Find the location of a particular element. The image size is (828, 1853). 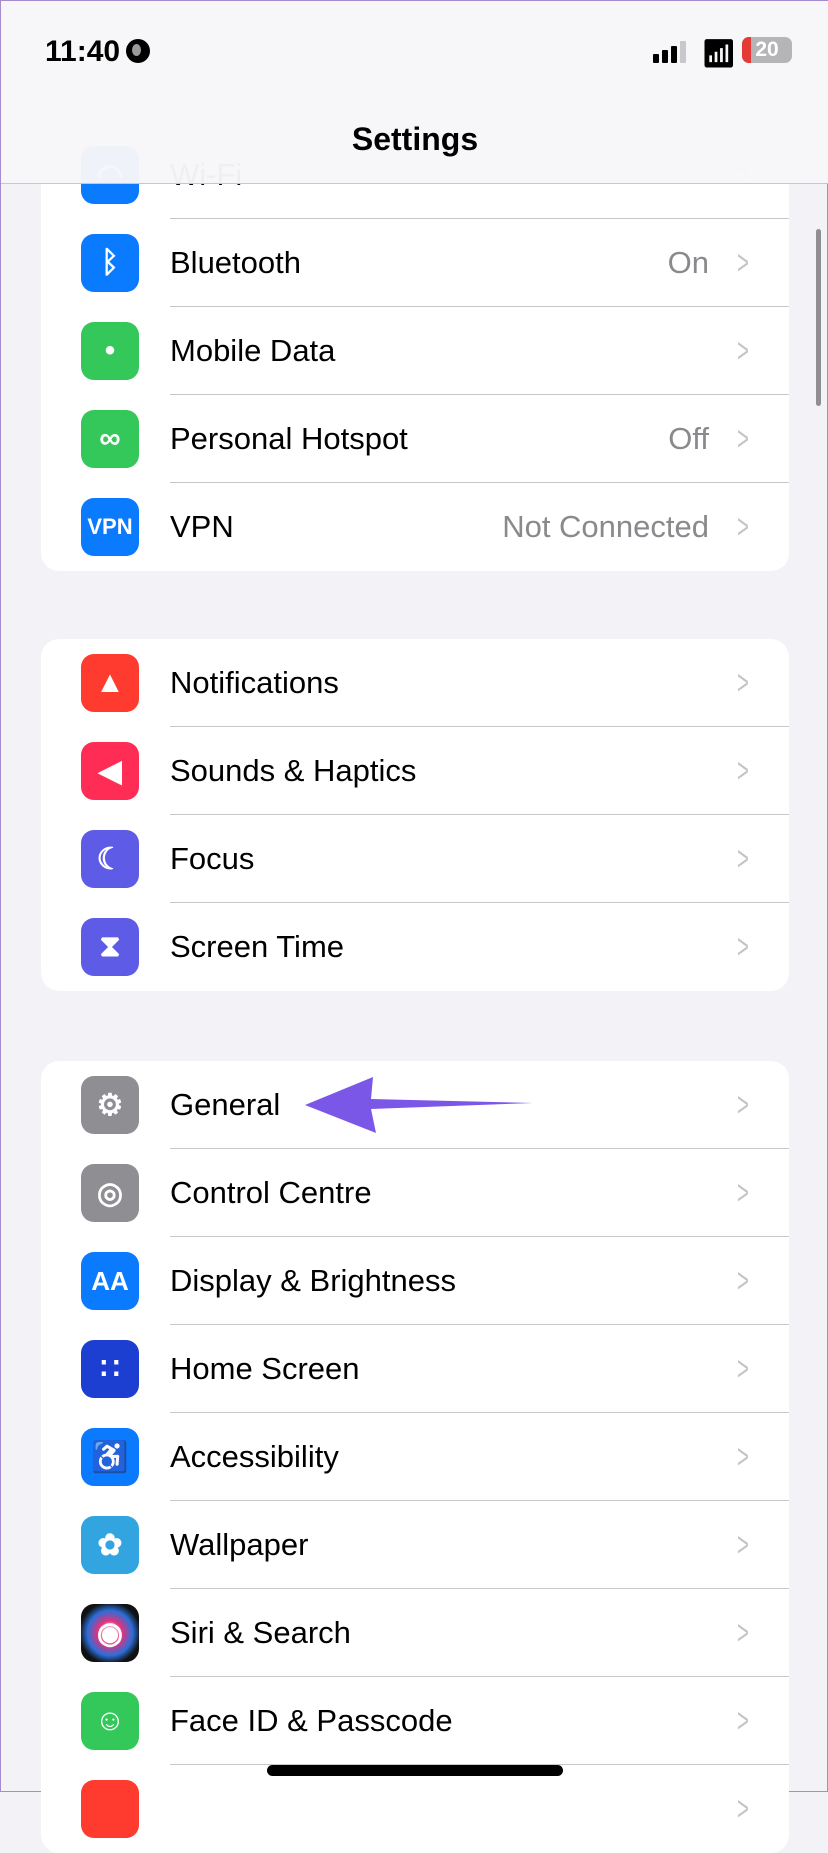

antenna-icon: • is located at coordinates (110, 351).